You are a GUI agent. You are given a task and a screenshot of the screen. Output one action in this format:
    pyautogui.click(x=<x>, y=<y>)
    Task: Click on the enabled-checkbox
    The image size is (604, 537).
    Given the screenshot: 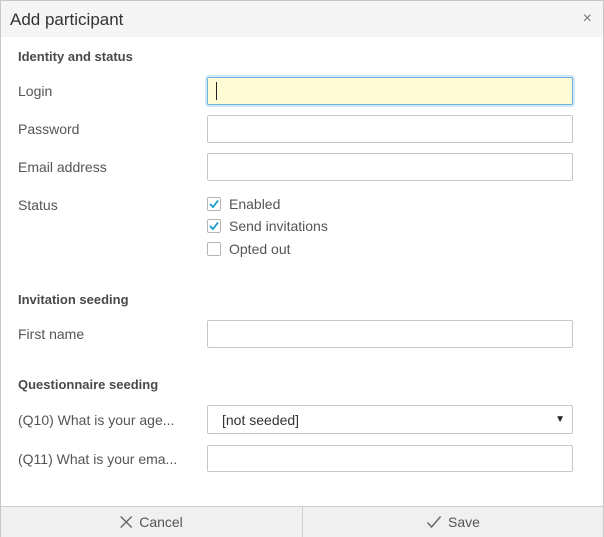 What is the action you would take?
    pyautogui.click(x=214, y=204)
    